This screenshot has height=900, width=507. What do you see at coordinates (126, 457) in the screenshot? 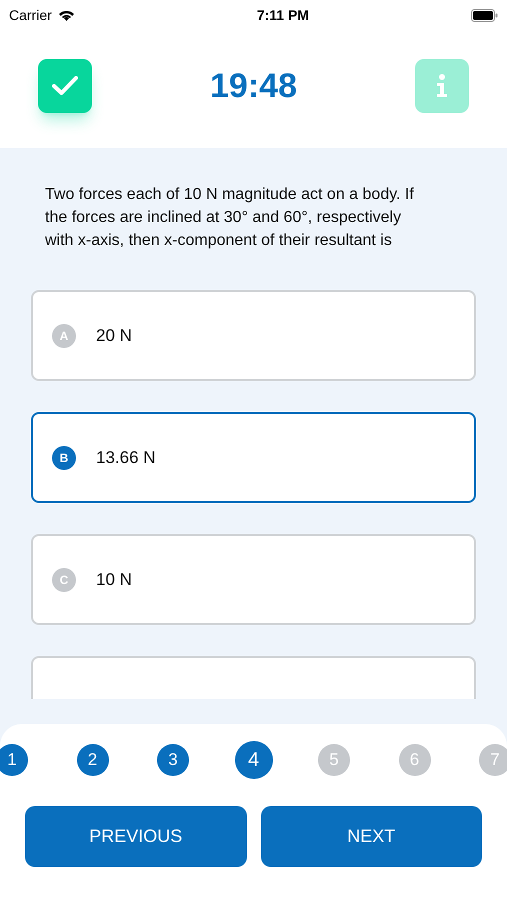
I see `option-text: 13.66 N` at bounding box center [126, 457].